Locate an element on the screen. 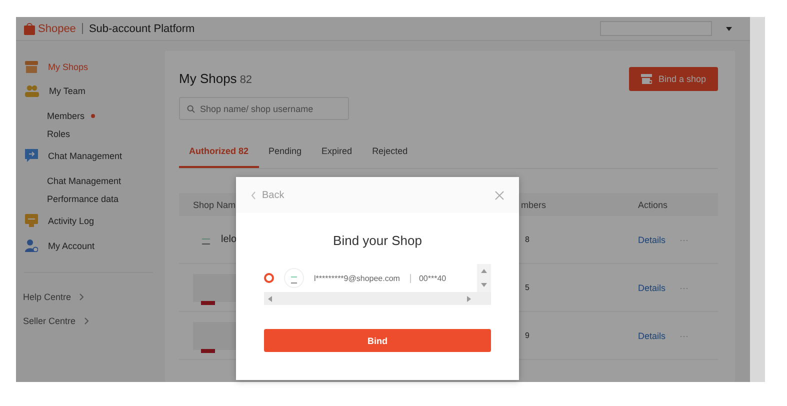 This screenshot has height=406, width=787. user-icon is located at coordinates (31, 245).